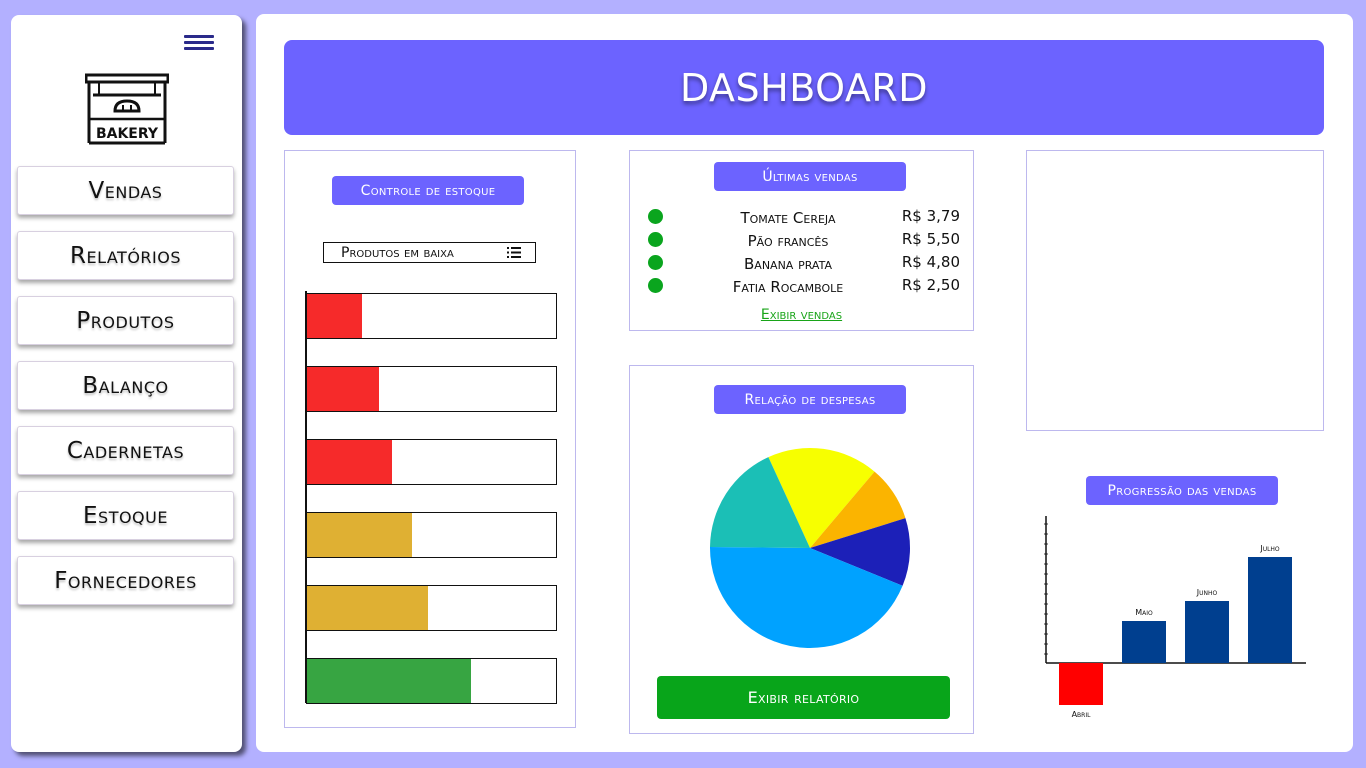 Image resolution: width=1366 pixels, height=768 pixels. I want to click on low-stock-dropdown: Produtos em baixa, so click(429, 252).